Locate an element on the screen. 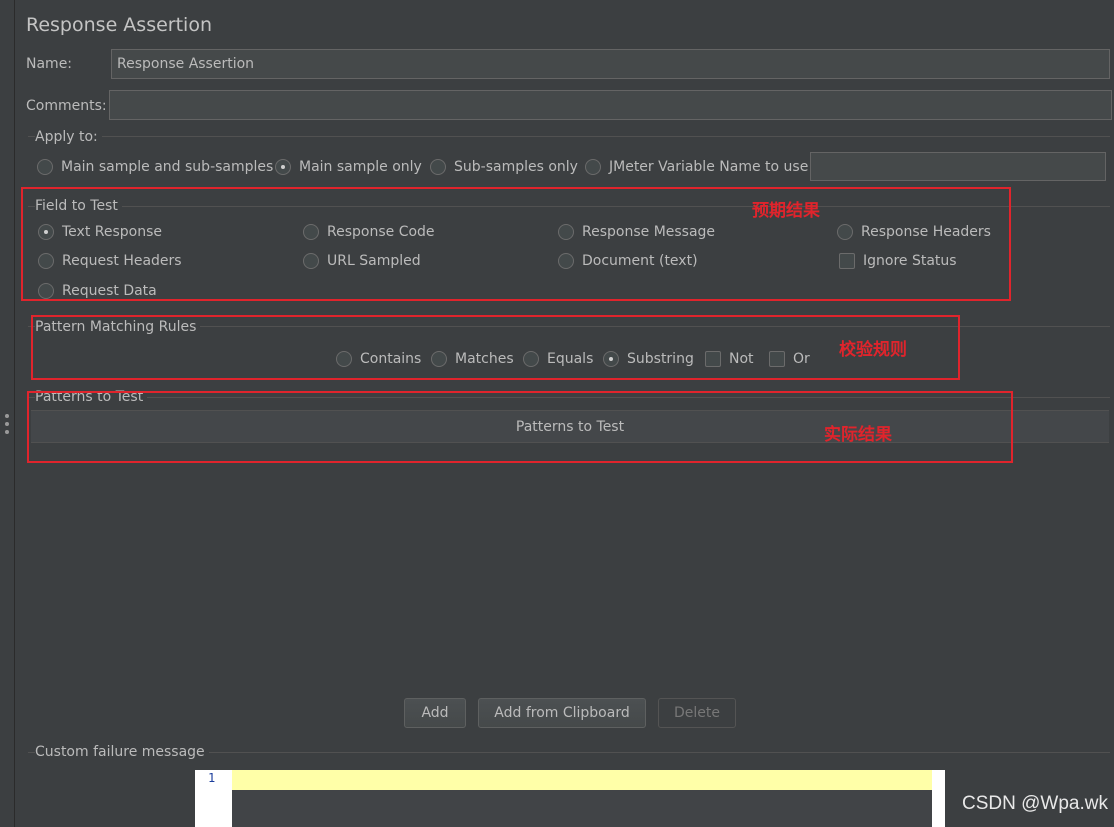 The height and width of the screenshot is (827, 1114). rule-matches-radio: Matches is located at coordinates (472, 359).